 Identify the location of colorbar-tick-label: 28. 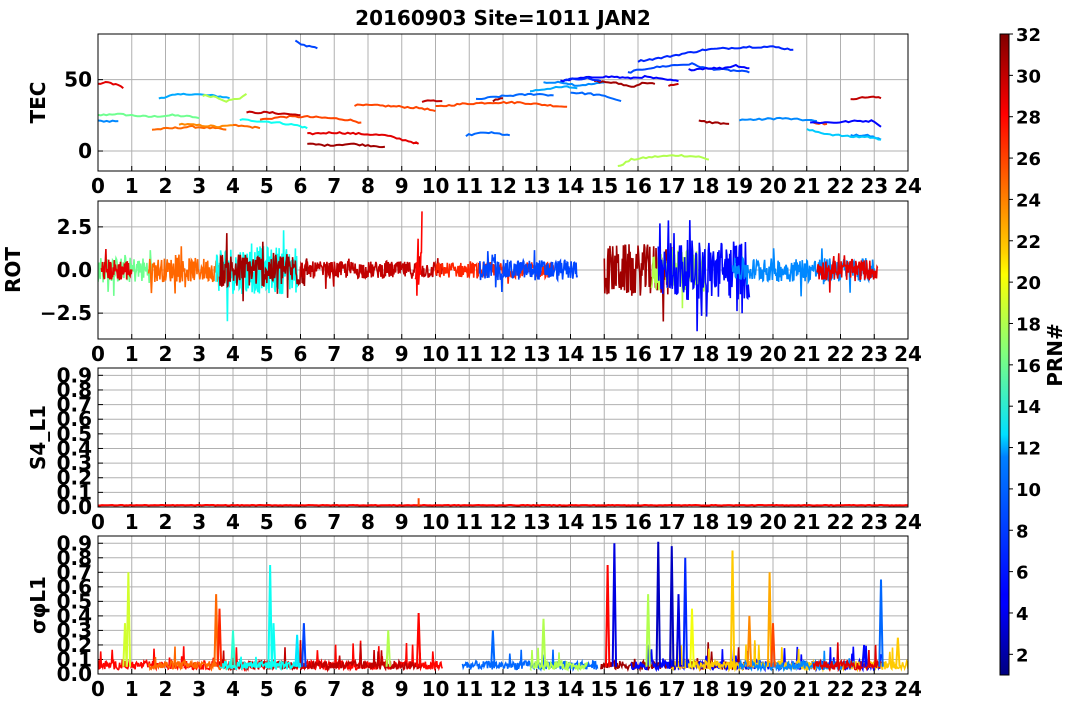
(1028, 118).